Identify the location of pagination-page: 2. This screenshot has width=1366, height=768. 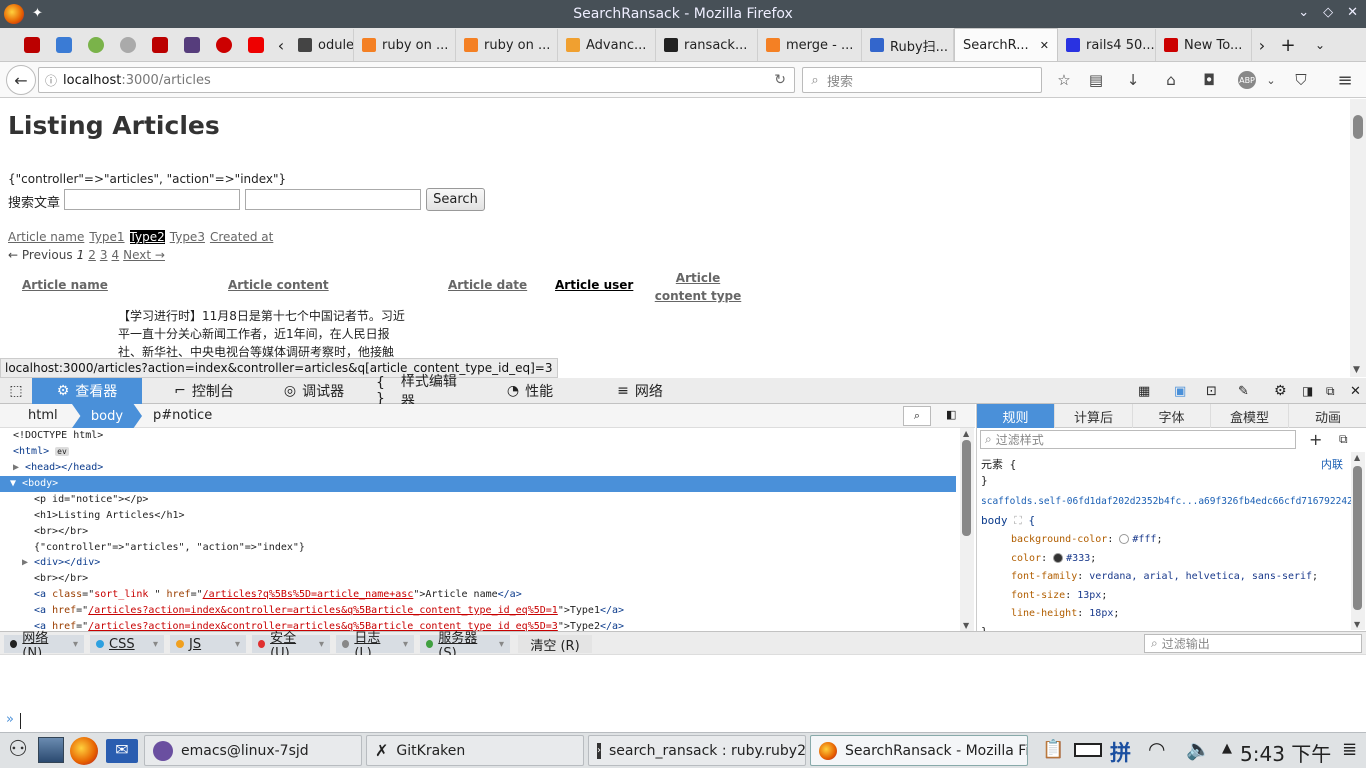
(92, 255).